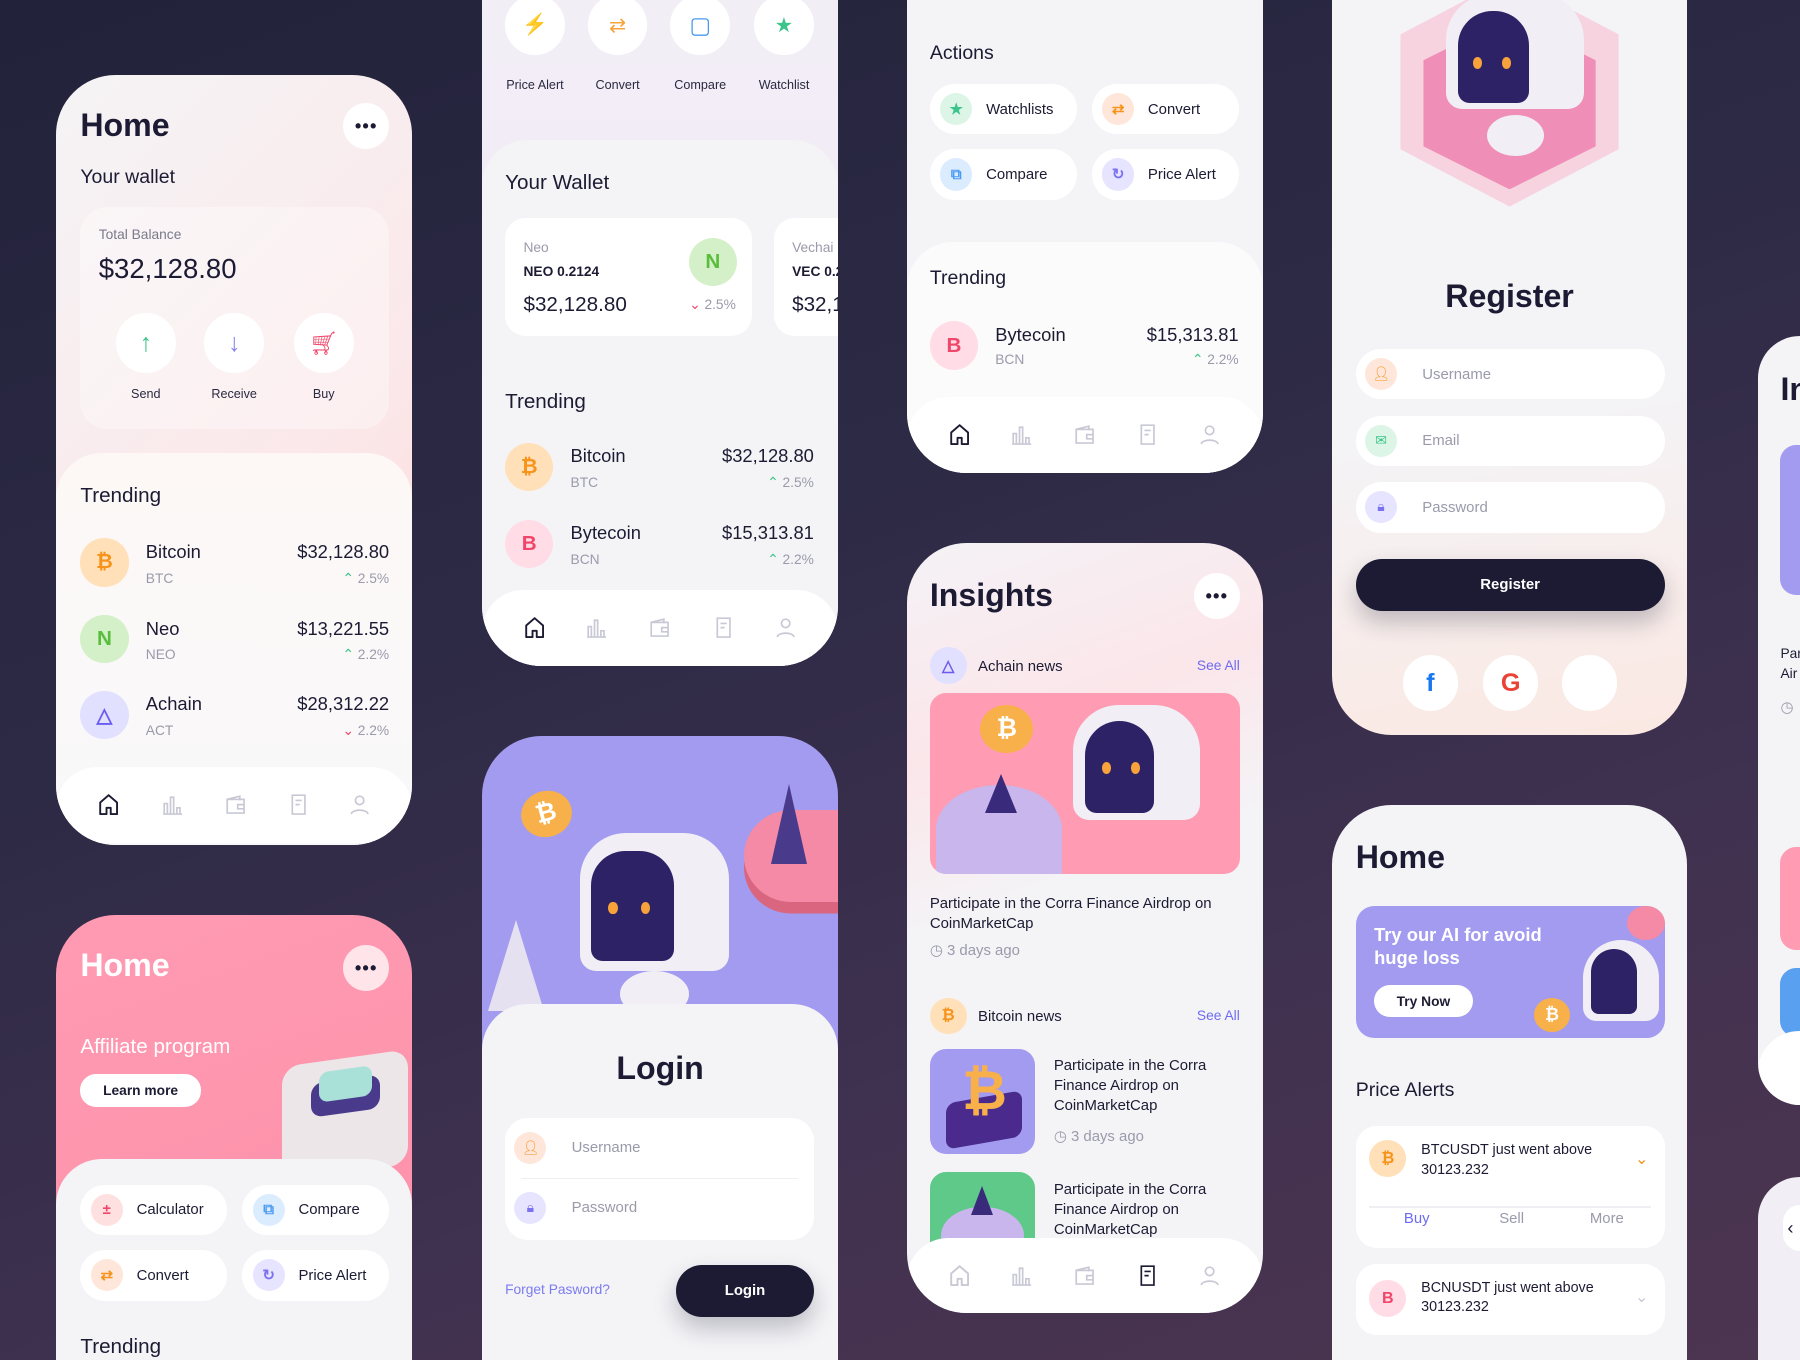 The width and height of the screenshot is (1800, 1360). Describe the element at coordinates (145, 343) in the screenshot. I see `send-button: ↑` at that location.